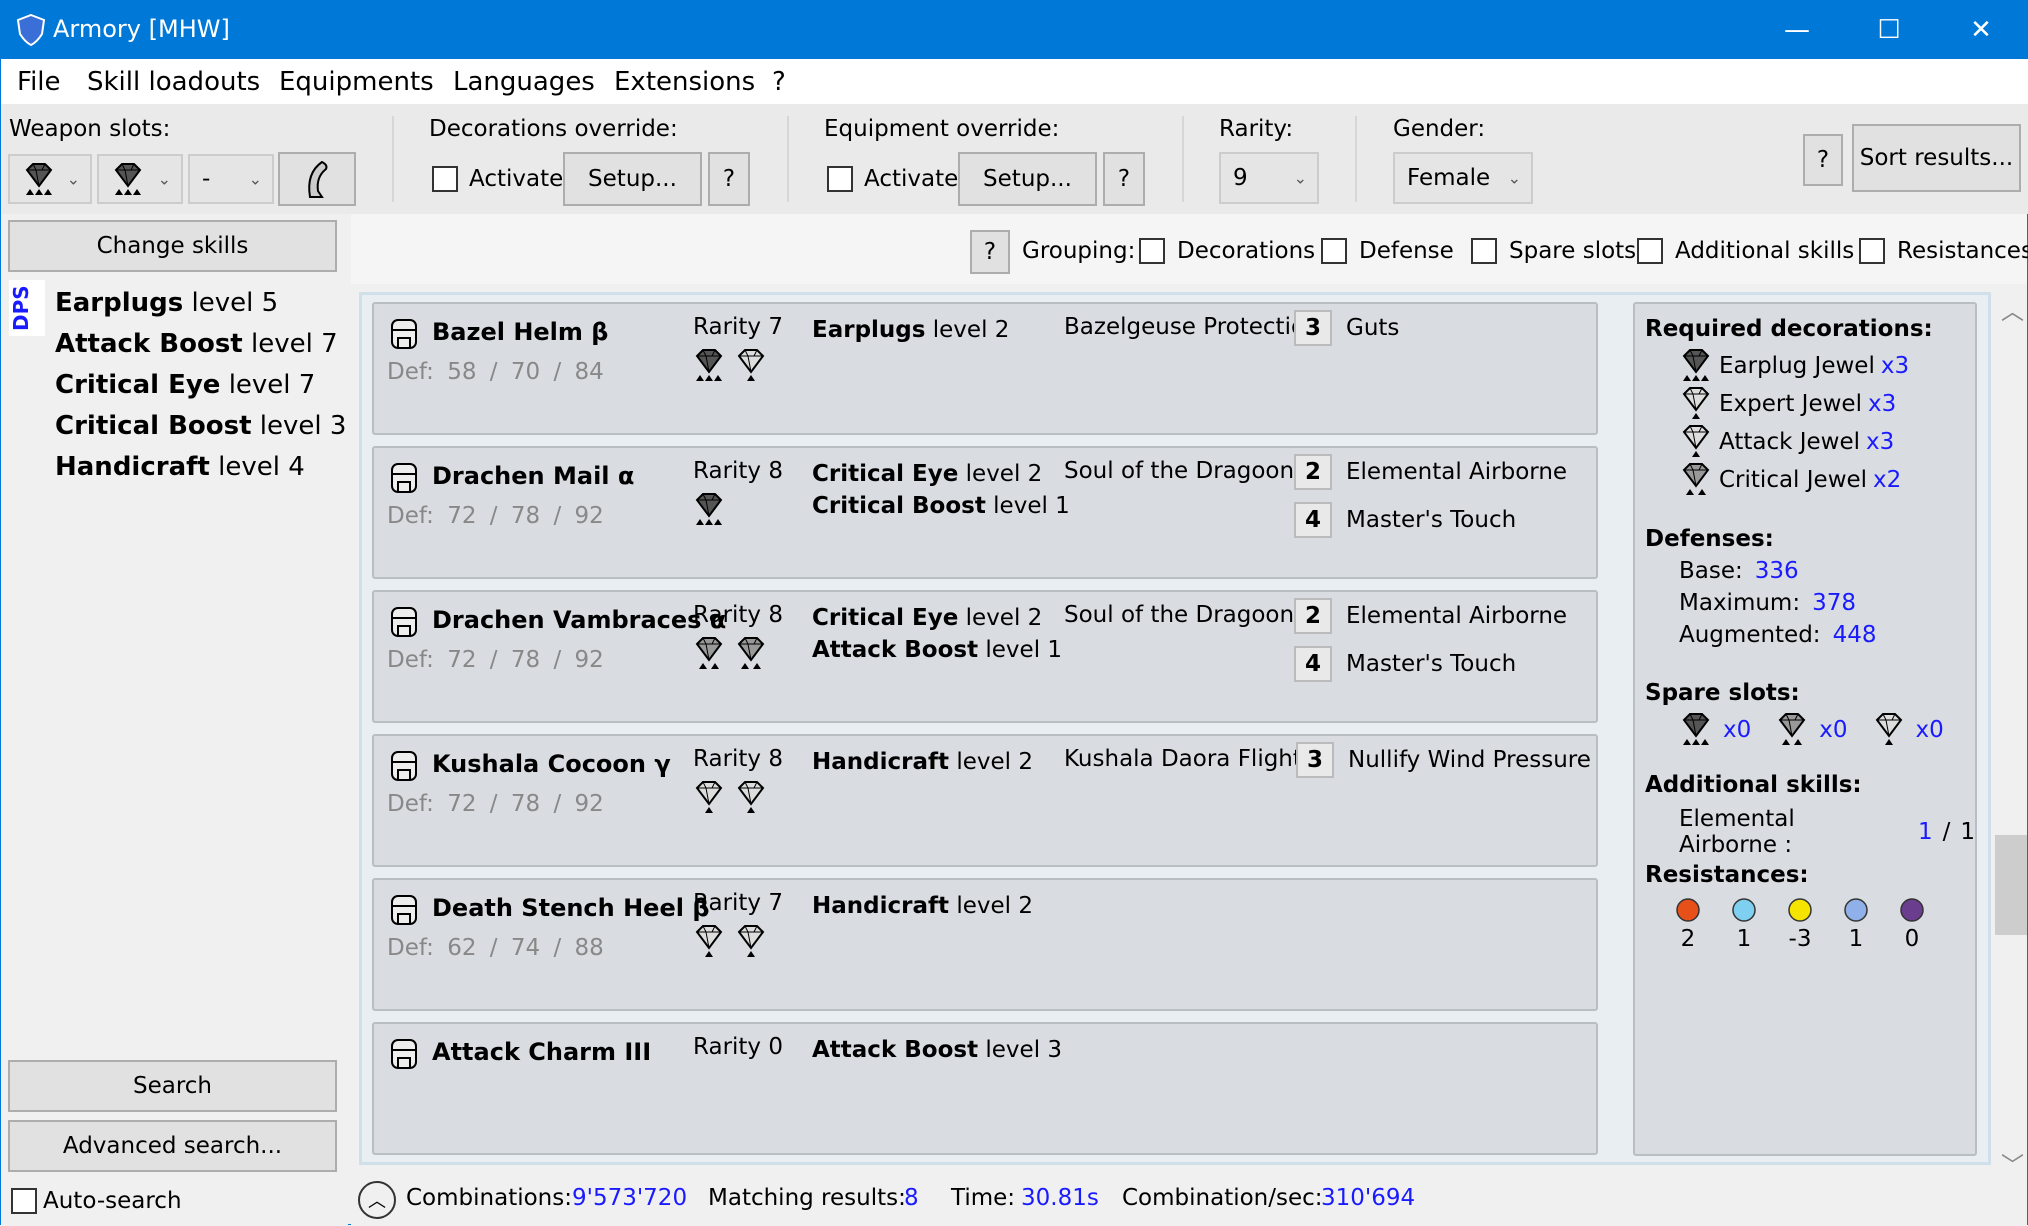  Describe the element at coordinates (172, 1086) in the screenshot. I see `search-button: Search` at that location.